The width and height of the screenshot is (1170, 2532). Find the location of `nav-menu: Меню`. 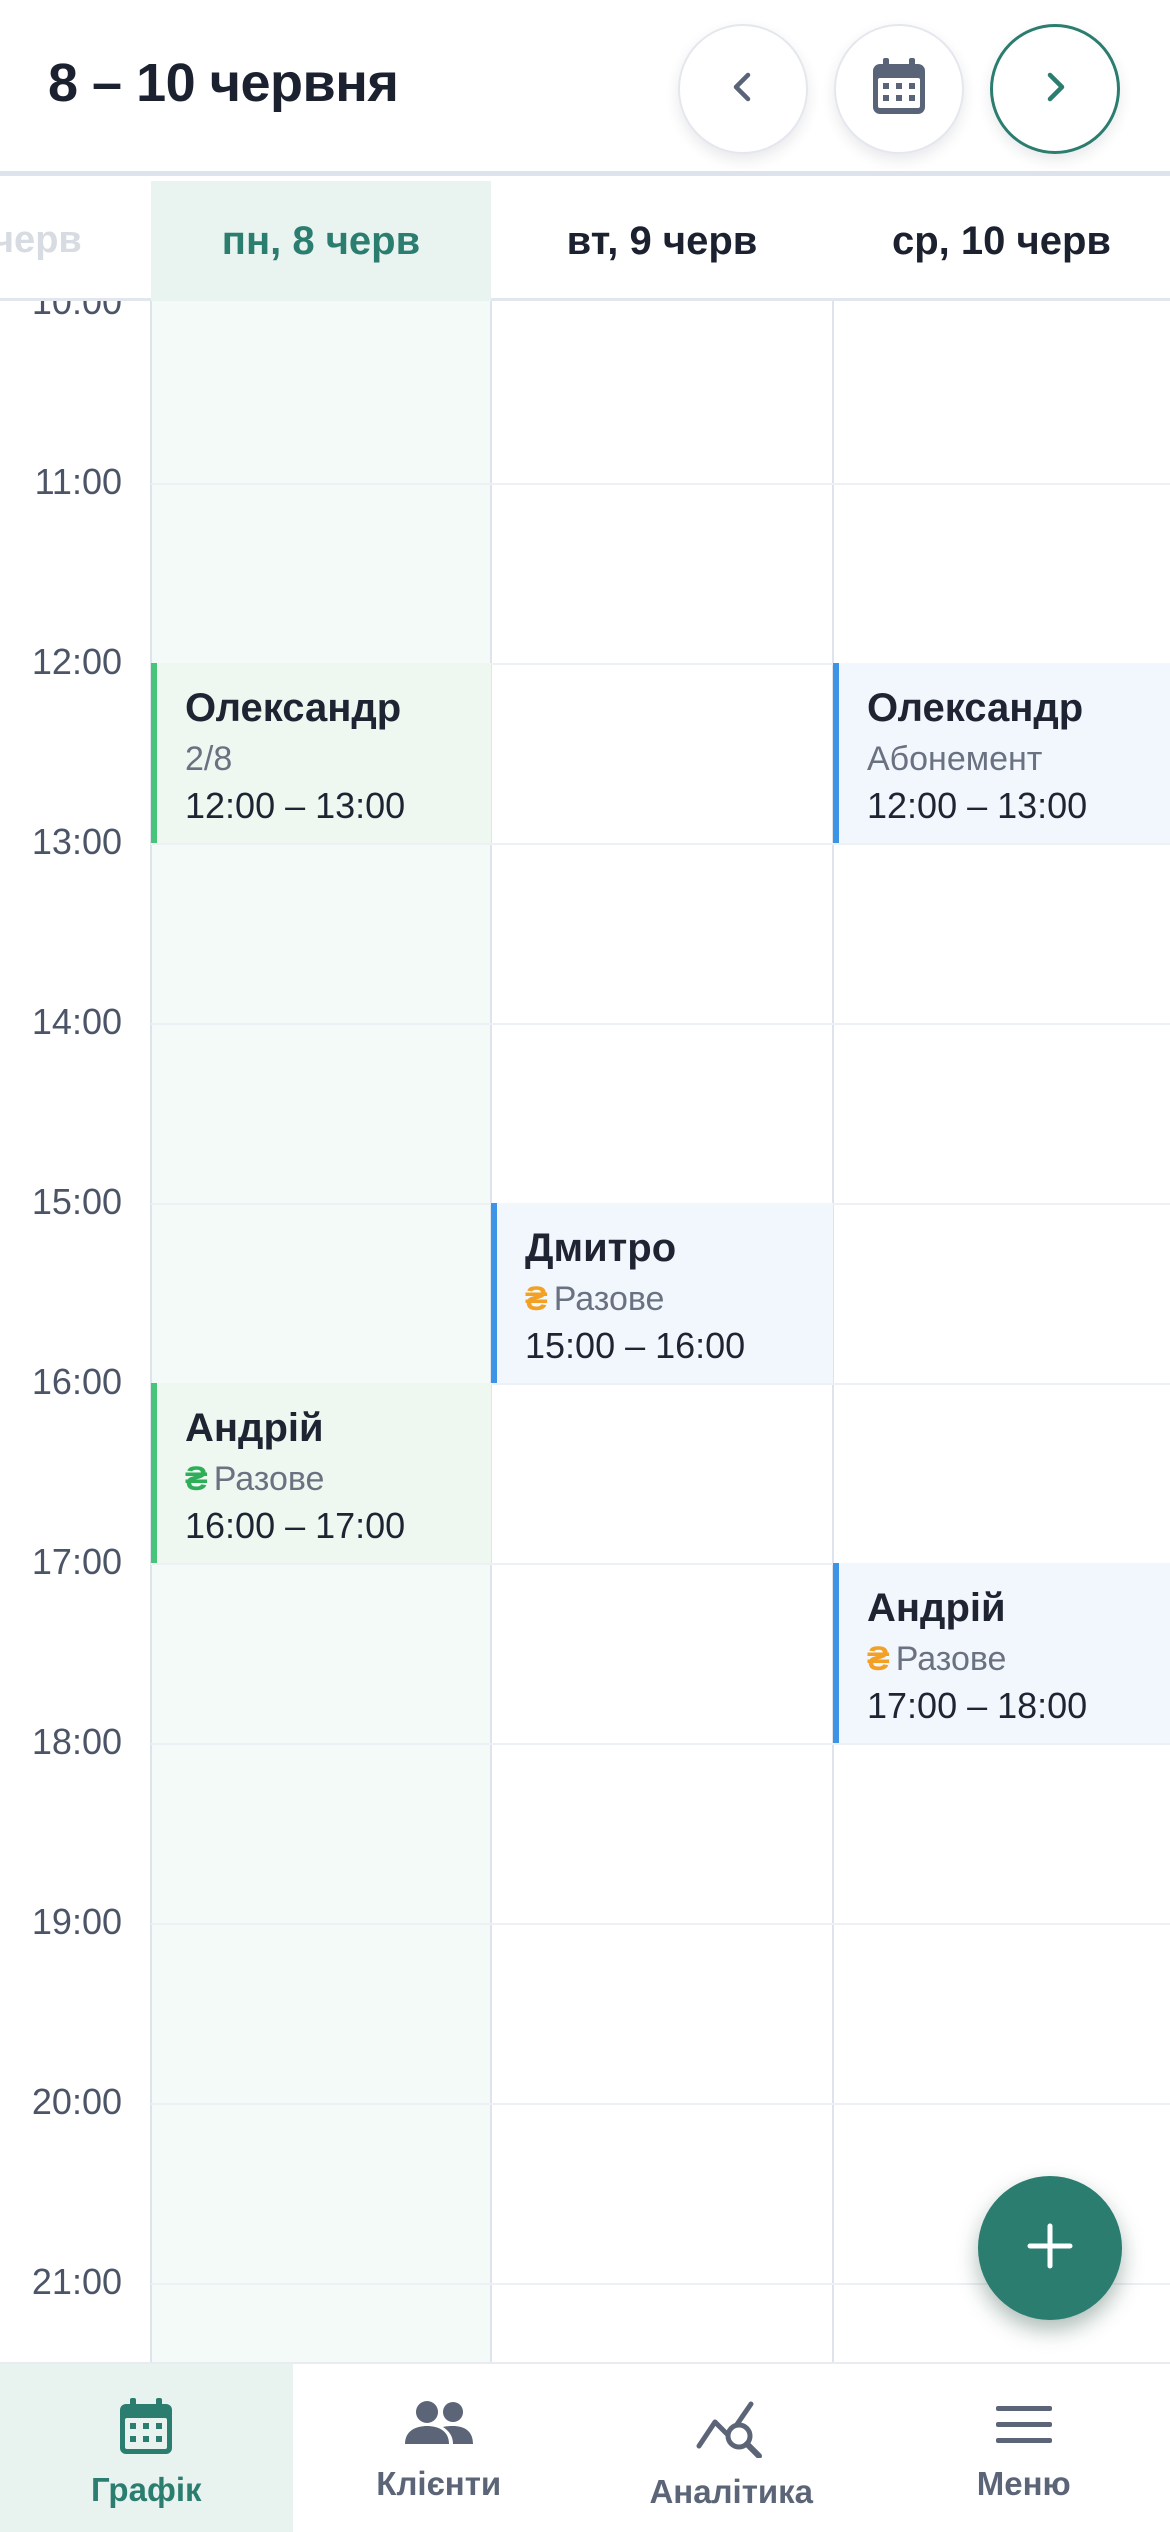

nav-menu: Меню is located at coordinates (1024, 2448).